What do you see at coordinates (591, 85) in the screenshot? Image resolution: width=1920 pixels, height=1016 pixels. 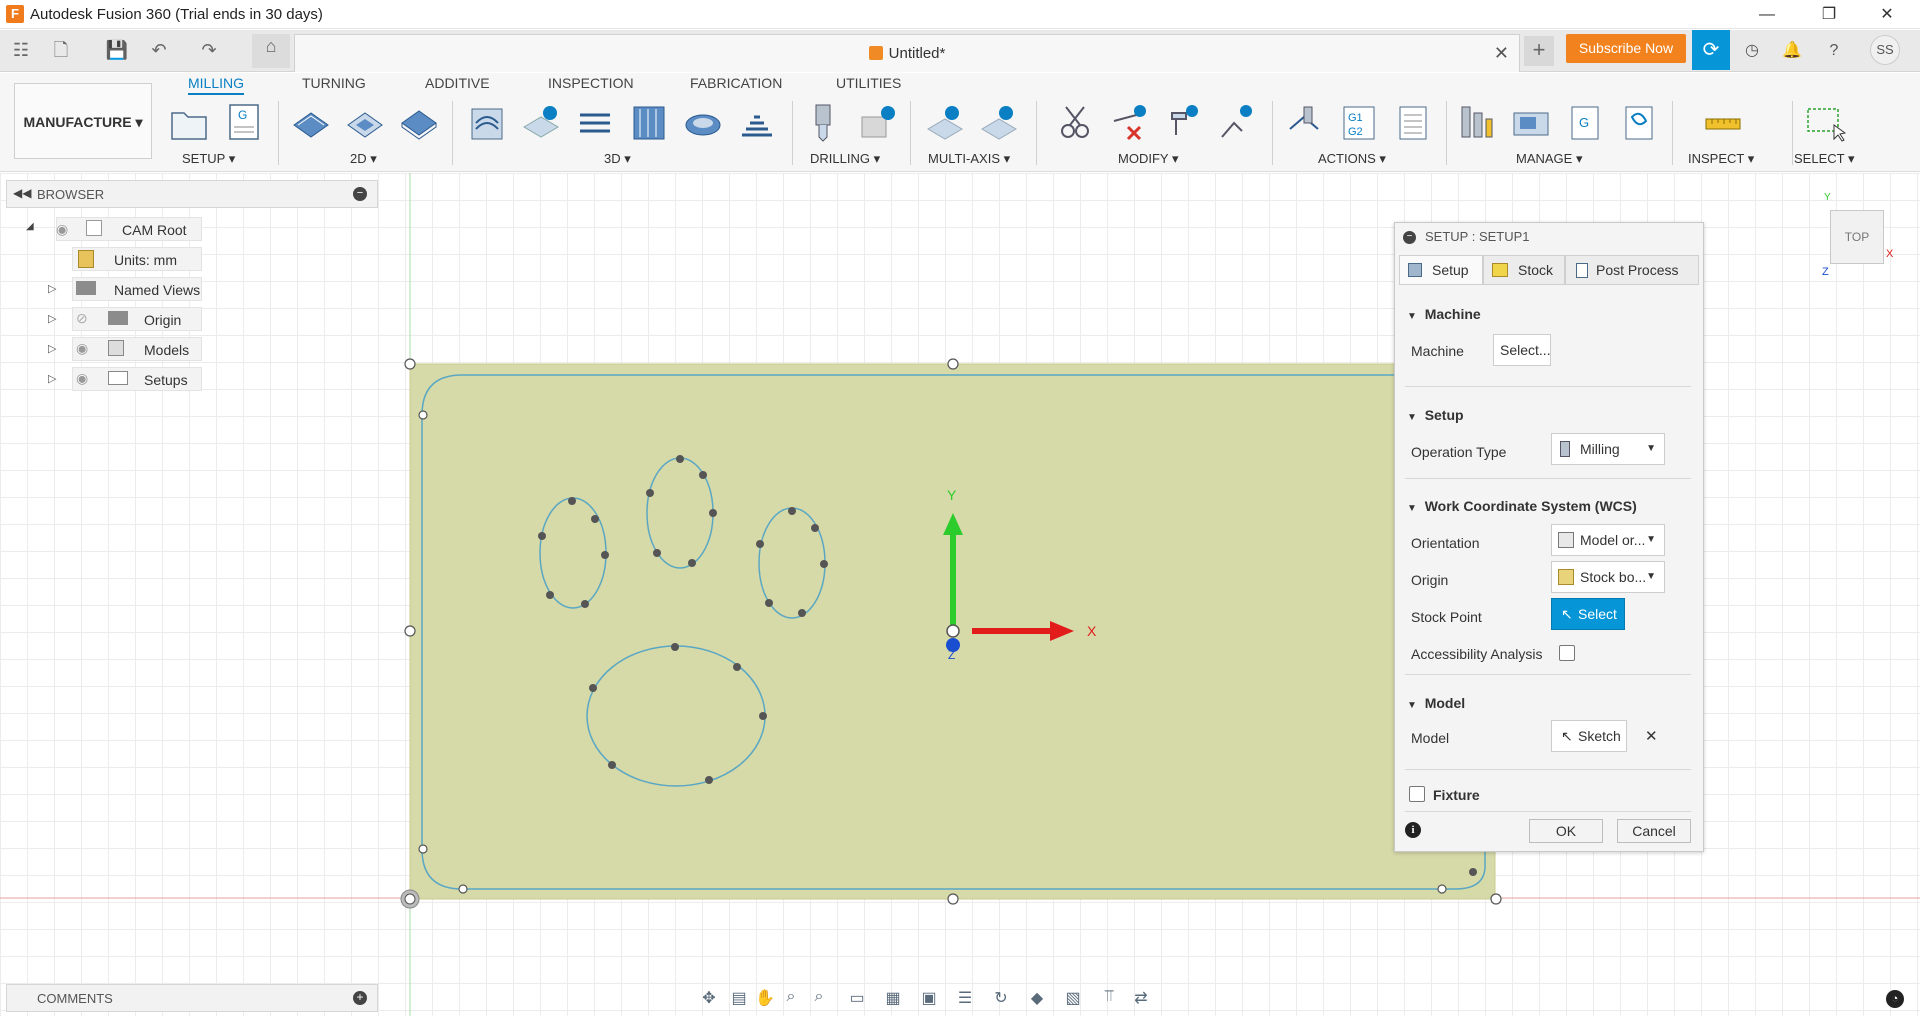 I see `tab-inspection: INSPECTION` at bounding box center [591, 85].